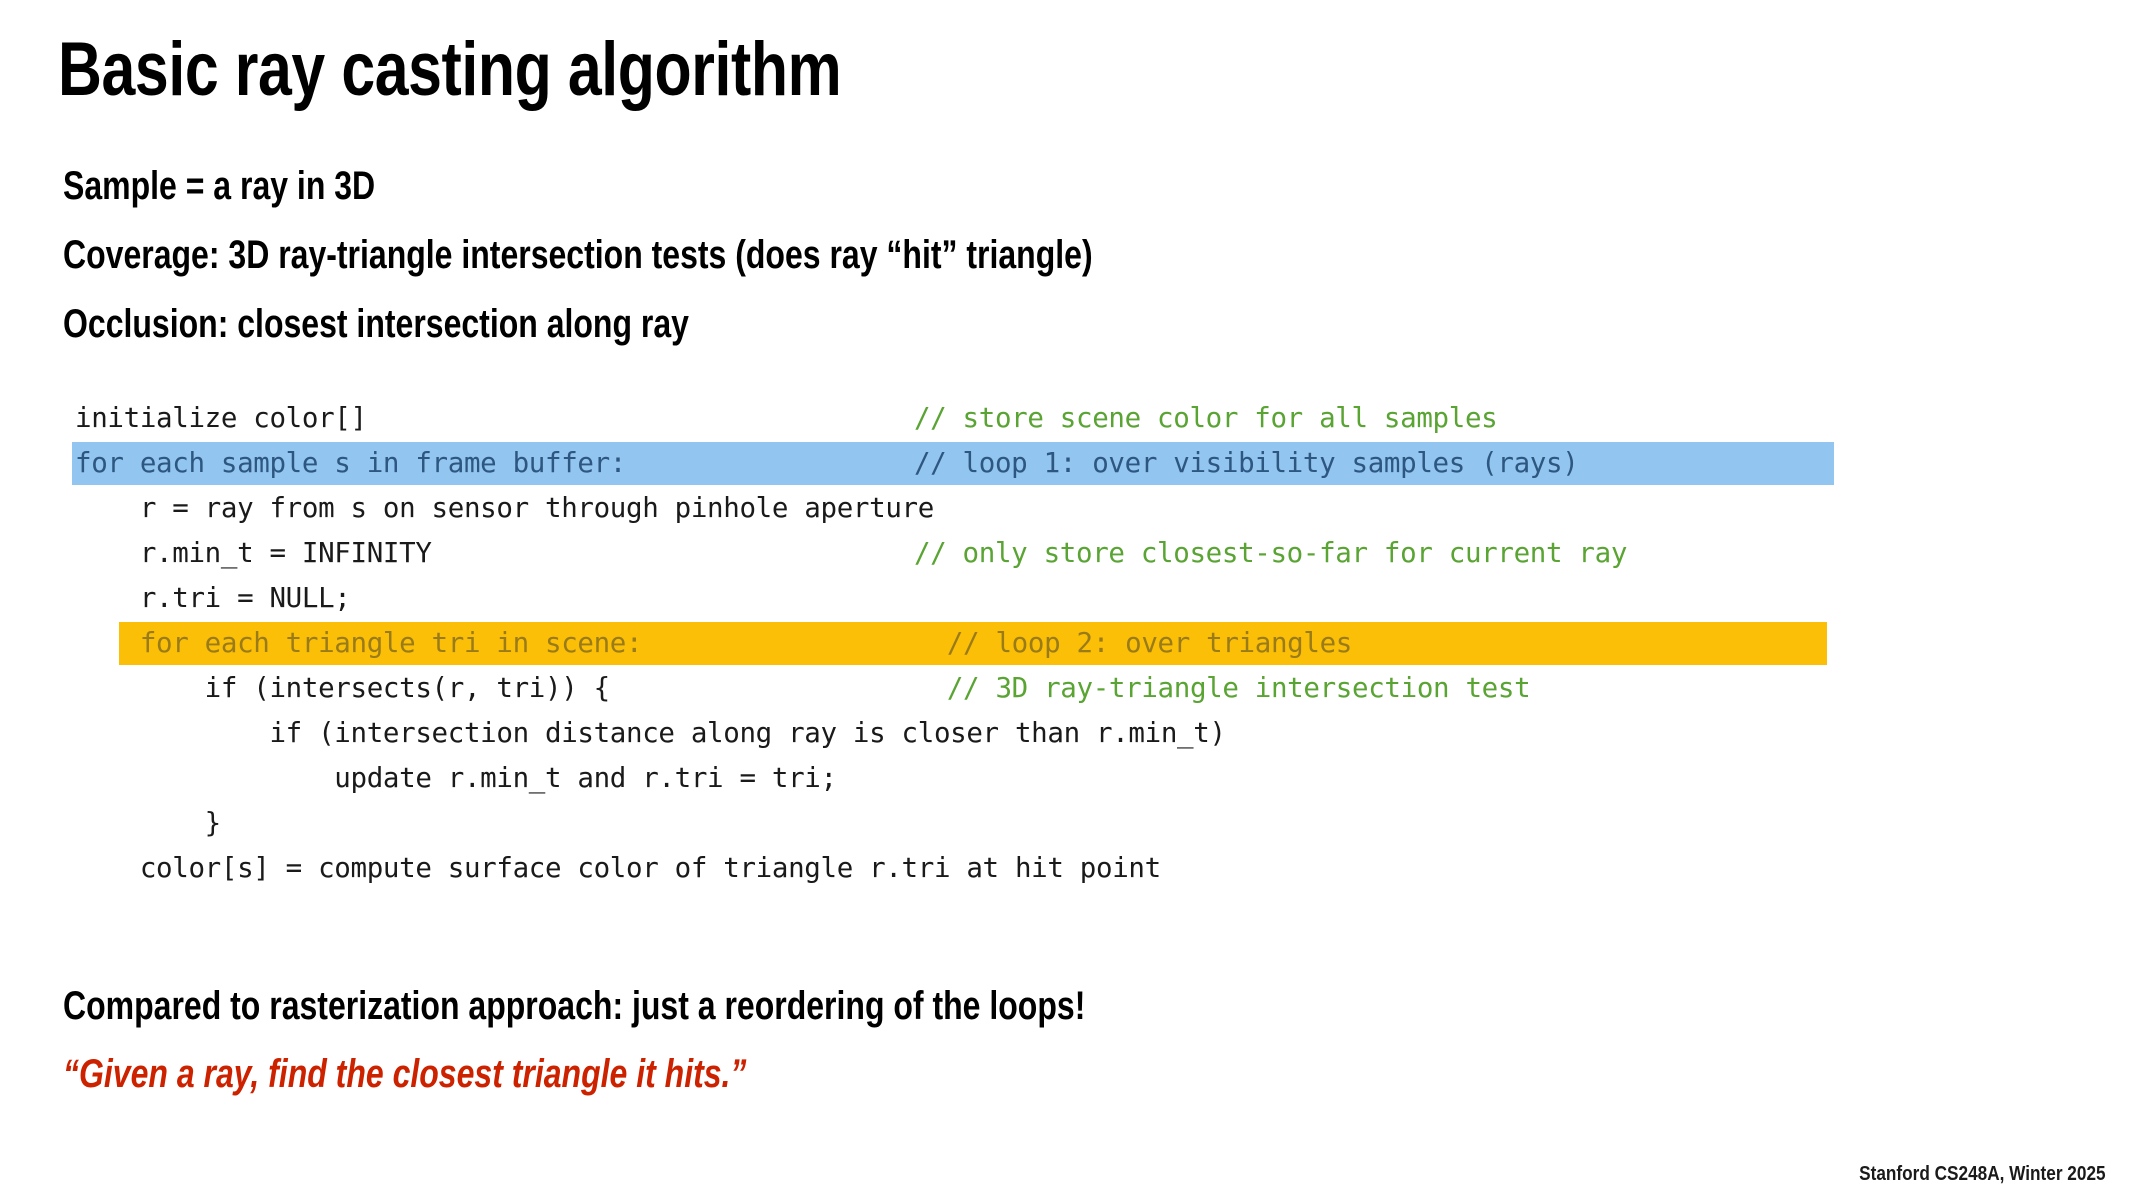  I want to click on code-text: if (intersects(r, tri)) {, so click(343, 688).